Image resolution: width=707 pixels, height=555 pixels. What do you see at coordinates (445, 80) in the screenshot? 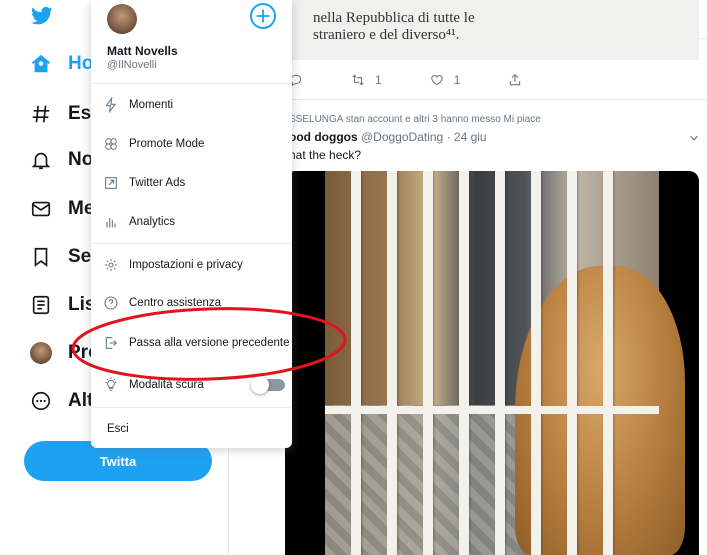
I see `like-button: 1` at bounding box center [445, 80].